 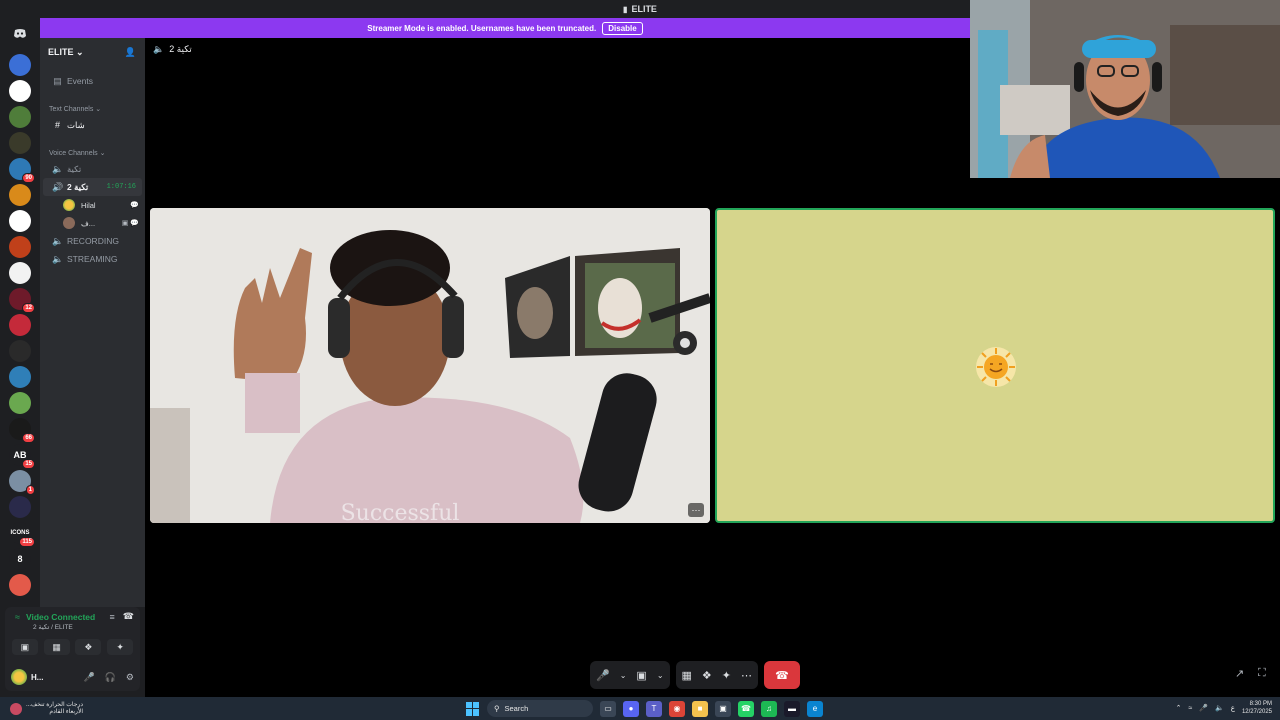 What do you see at coordinates (22, 430) in the screenshot?
I see `server-icon: 66` at bounding box center [22, 430].